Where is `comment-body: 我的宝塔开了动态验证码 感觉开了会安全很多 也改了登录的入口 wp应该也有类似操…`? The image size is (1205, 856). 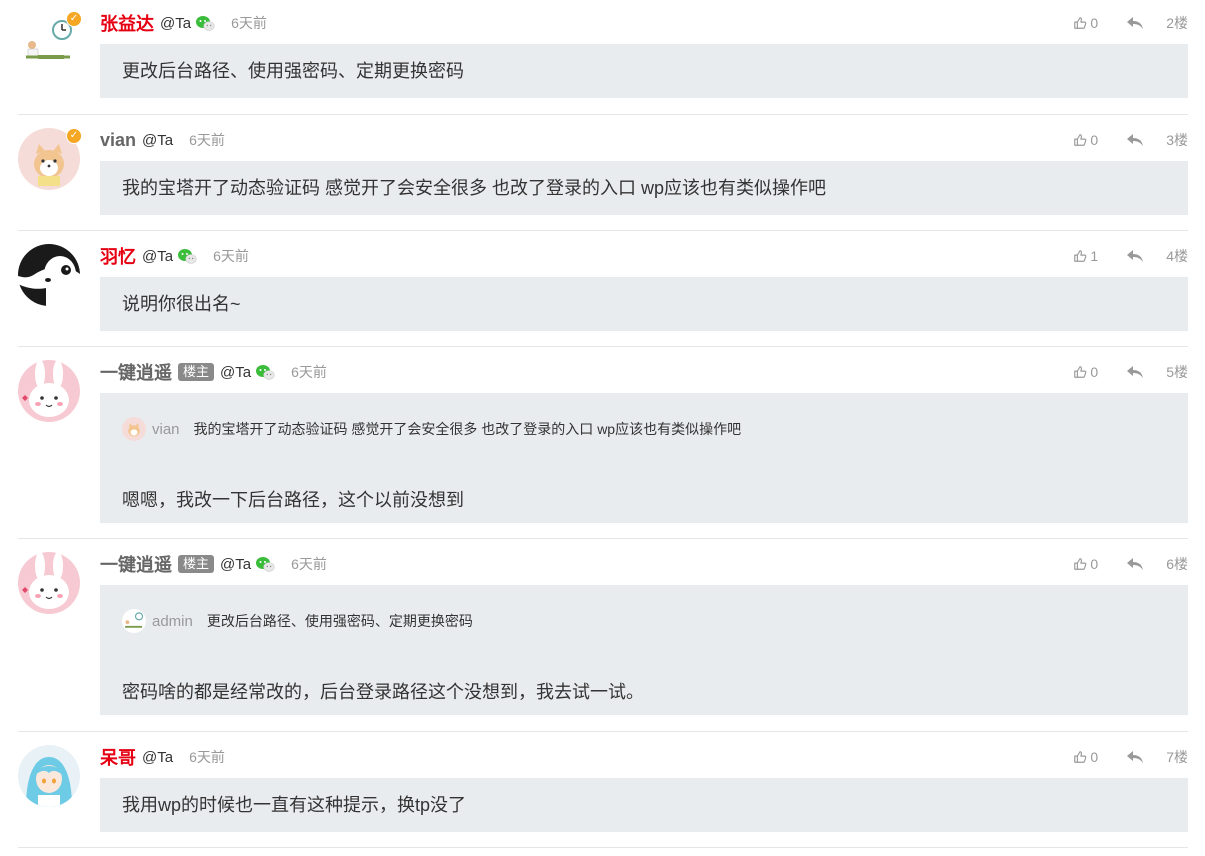
comment-body: 我的宝塔开了动态验证码 感觉开了会安全很多 也改了登录的入口 wp应该也有类似操… is located at coordinates (644, 188).